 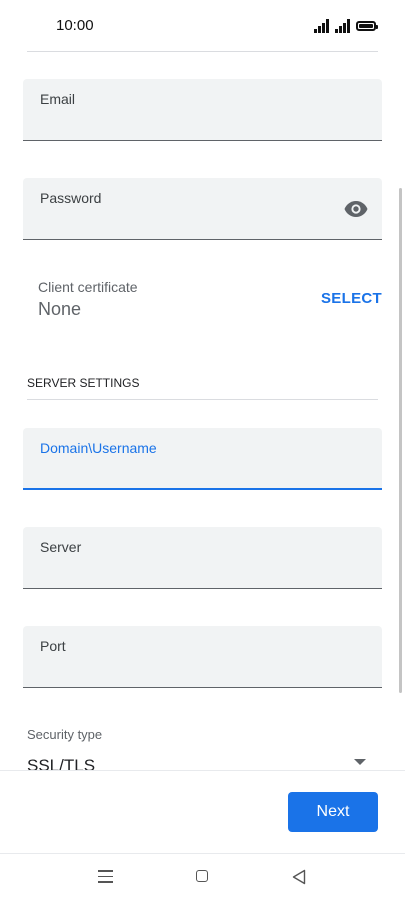 I want to click on back-icon, so click(x=299, y=877).